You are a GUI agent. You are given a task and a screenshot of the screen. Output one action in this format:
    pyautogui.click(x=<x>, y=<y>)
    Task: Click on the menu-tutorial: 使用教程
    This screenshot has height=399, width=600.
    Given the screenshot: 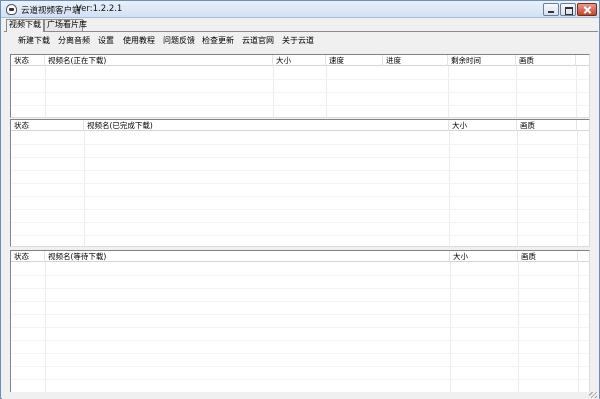 What is the action you would take?
    pyautogui.click(x=139, y=40)
    